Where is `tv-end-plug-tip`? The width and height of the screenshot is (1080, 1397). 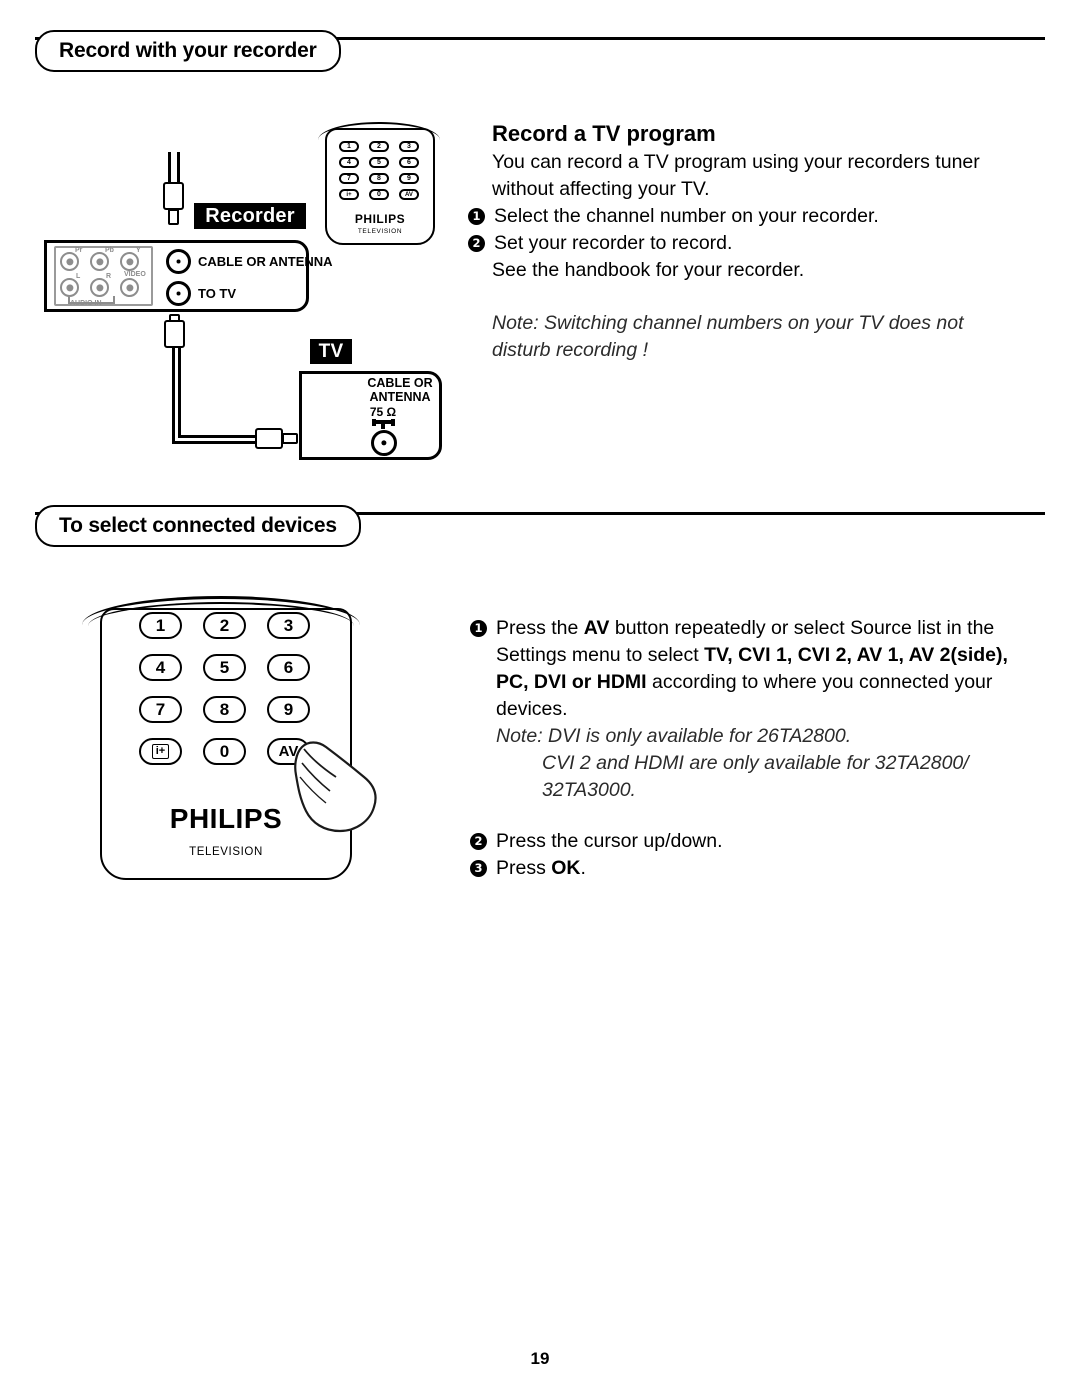
tv-end-plug-tip is located at coordinates (290, 438).